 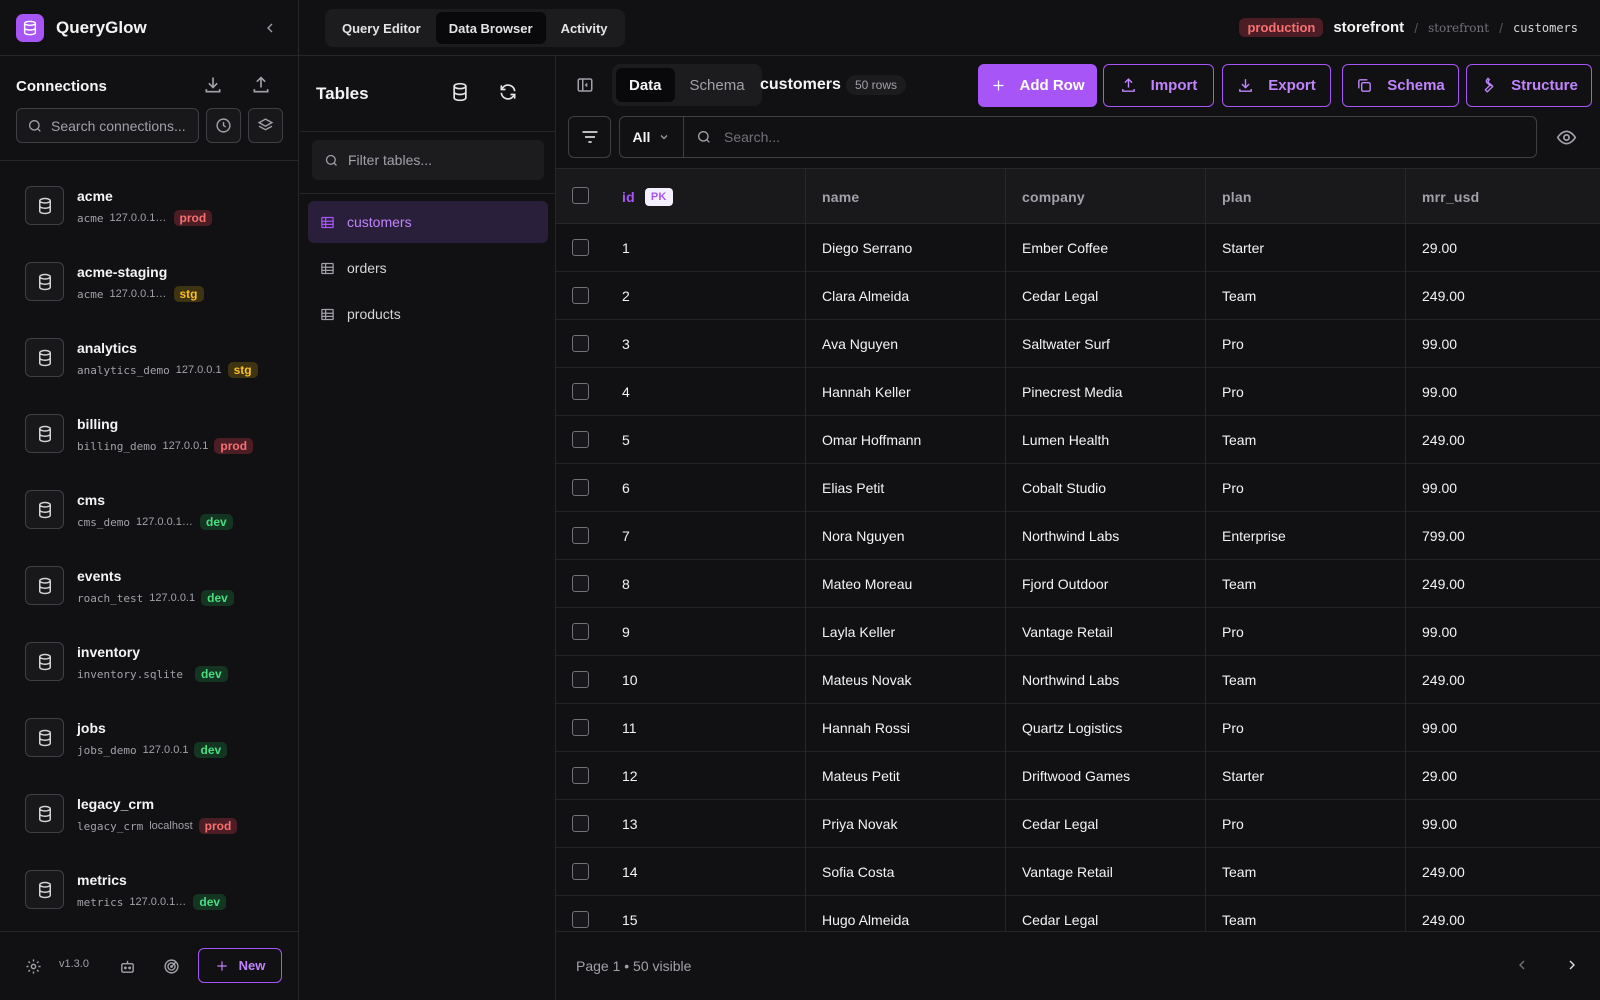 What do you see at coordinates (155, 520) in the screenshot?
I see `connection-item: cms cms_demo 127.0.0.1:5432 dev` at bounding box center [155, 520].